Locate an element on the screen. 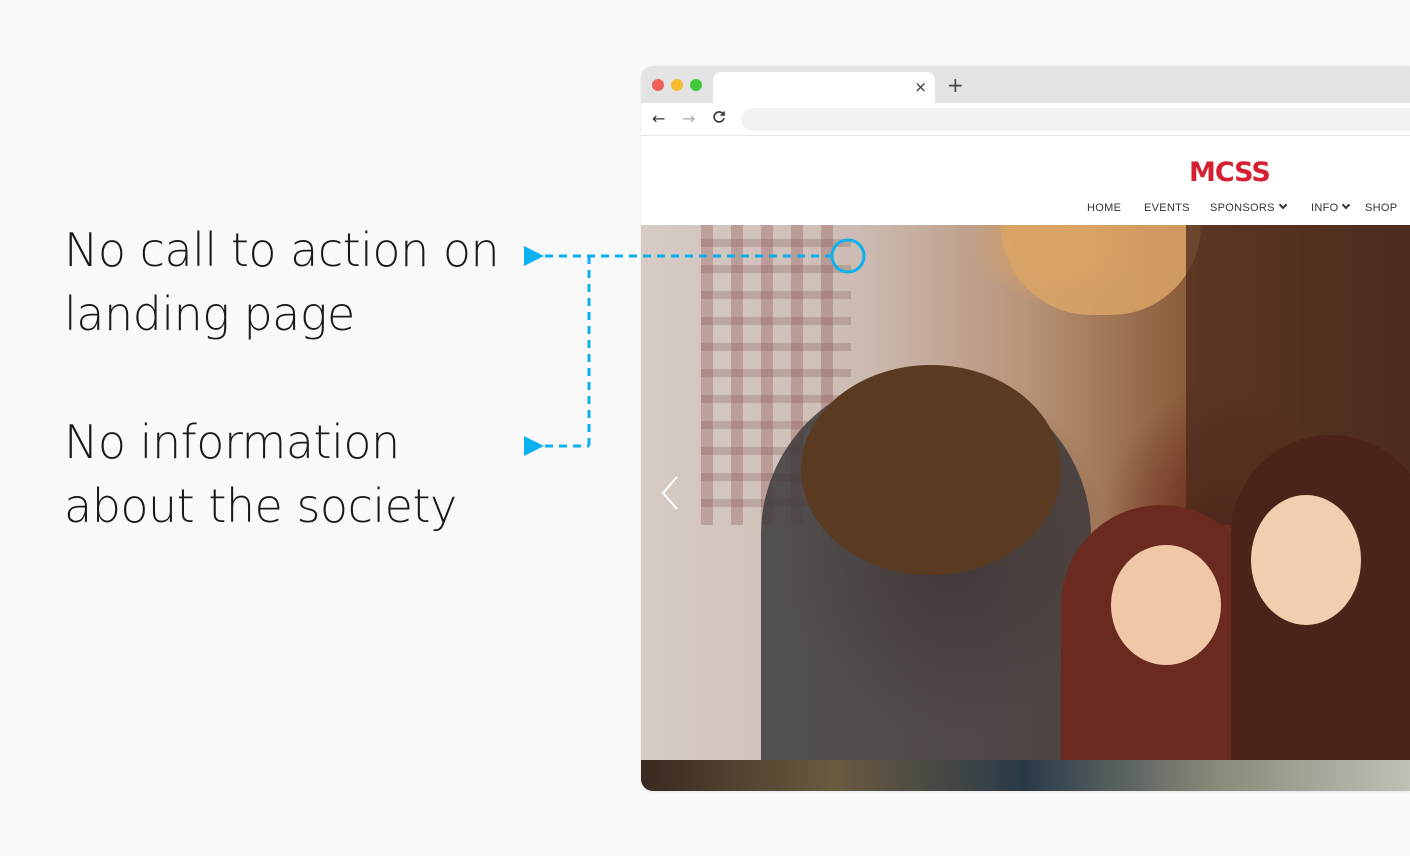 This screenshot has height=856, width=1410. annotation-no-info-line-2: about the society is located at coordinates (260, 506).